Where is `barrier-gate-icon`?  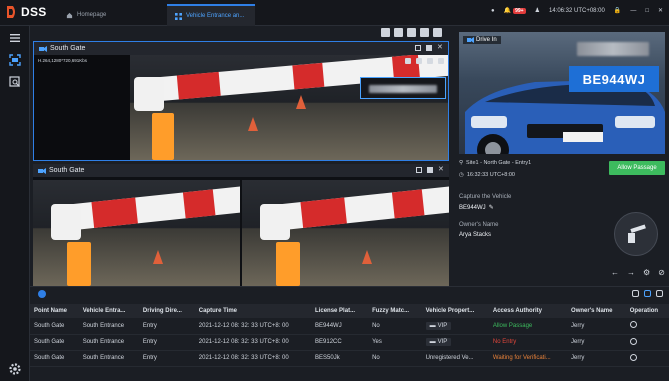
barrier-gate-icon is located at coordinates (637, 233).